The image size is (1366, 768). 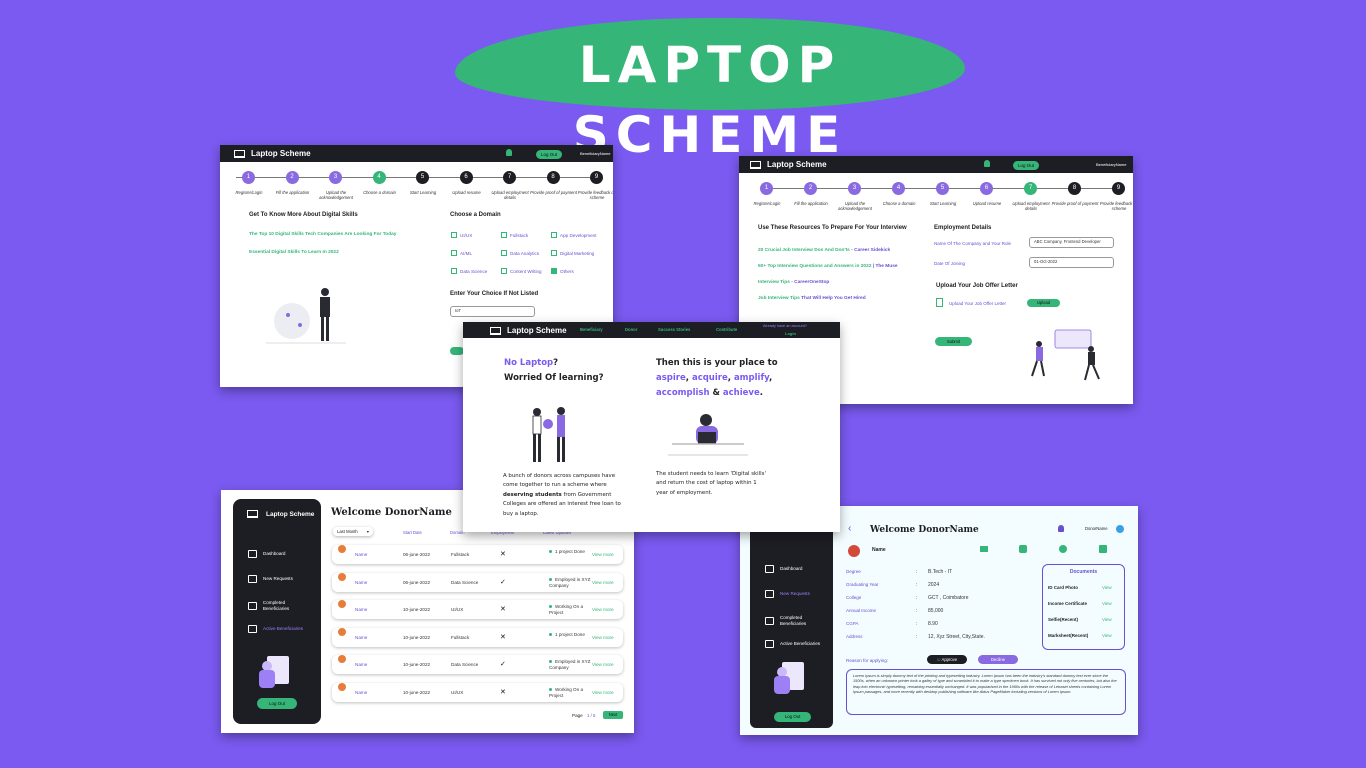 I want to click on doj-input: 01-Oct-2022, so click(x=1071, y=262).